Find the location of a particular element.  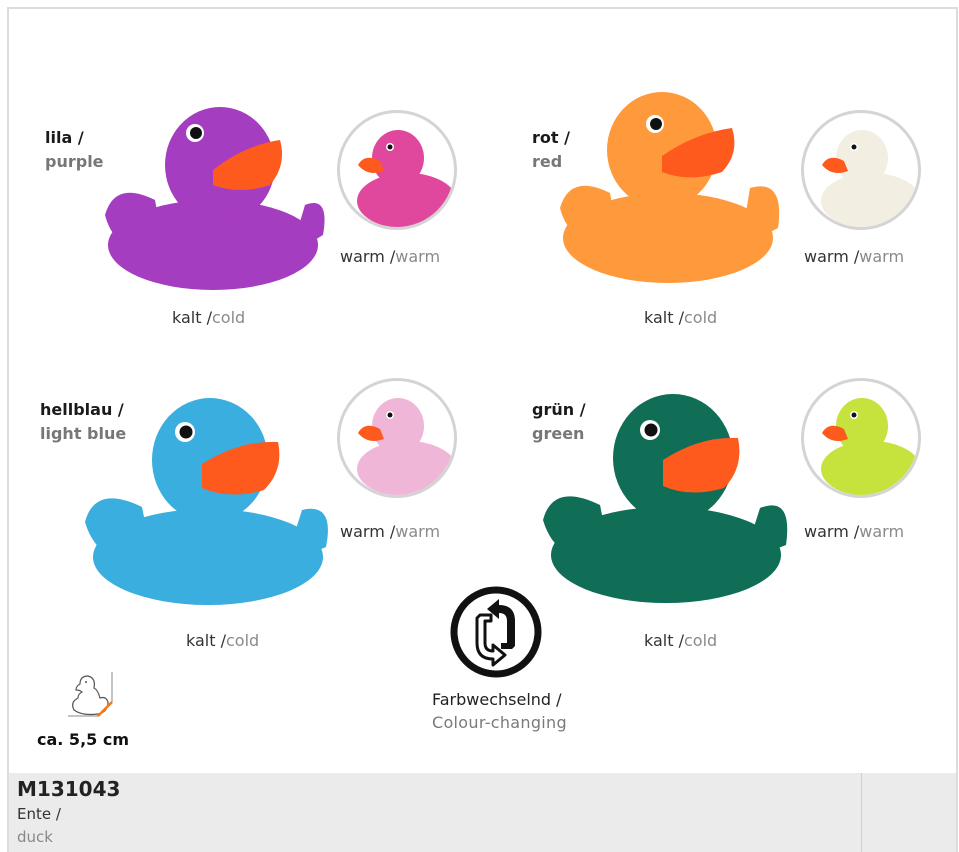

duck-cold-green is located at coordinates (665, 498).